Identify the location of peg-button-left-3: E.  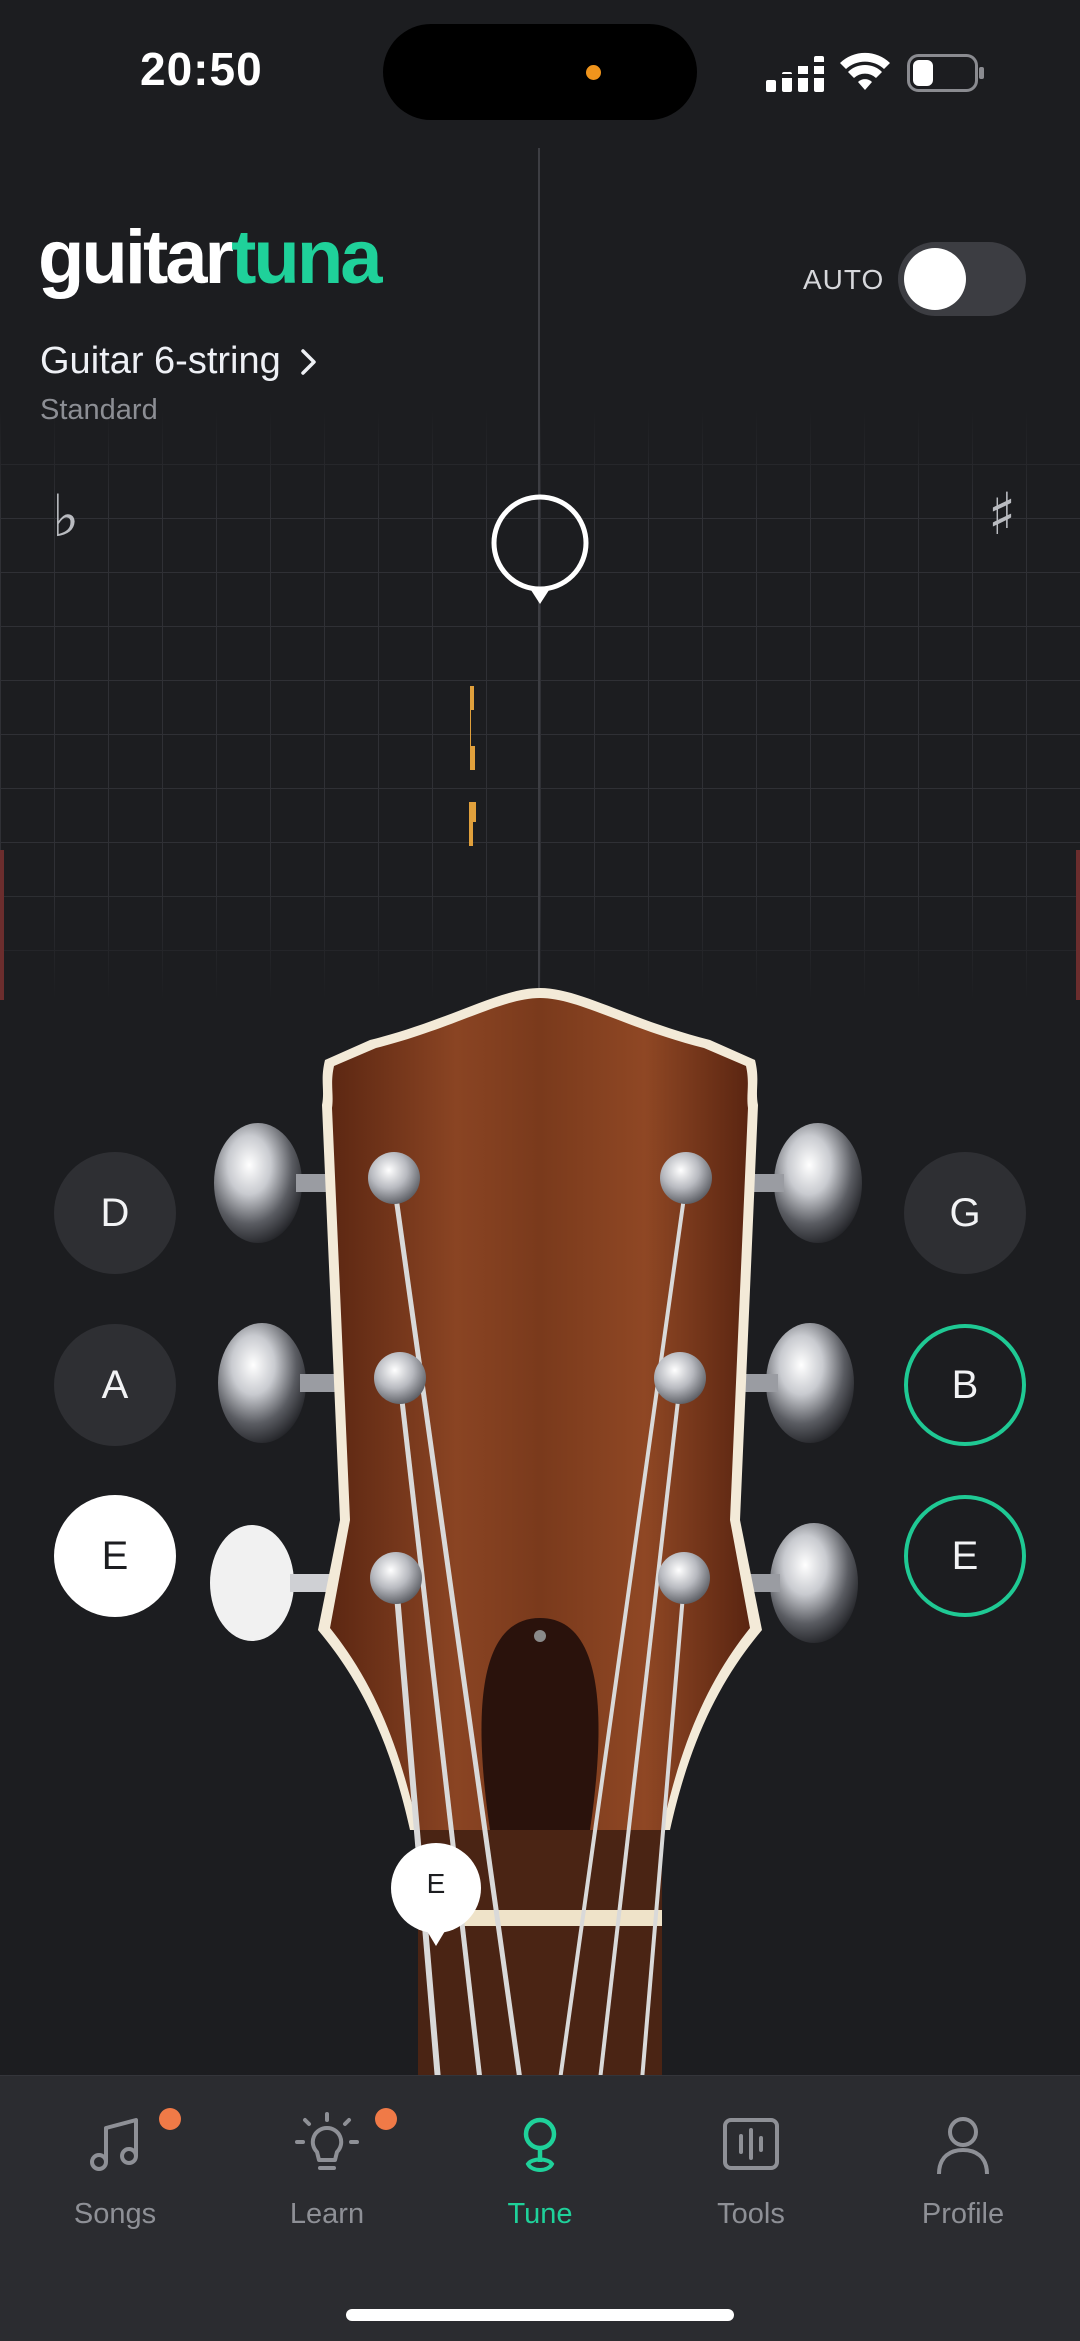
(115, 1556).